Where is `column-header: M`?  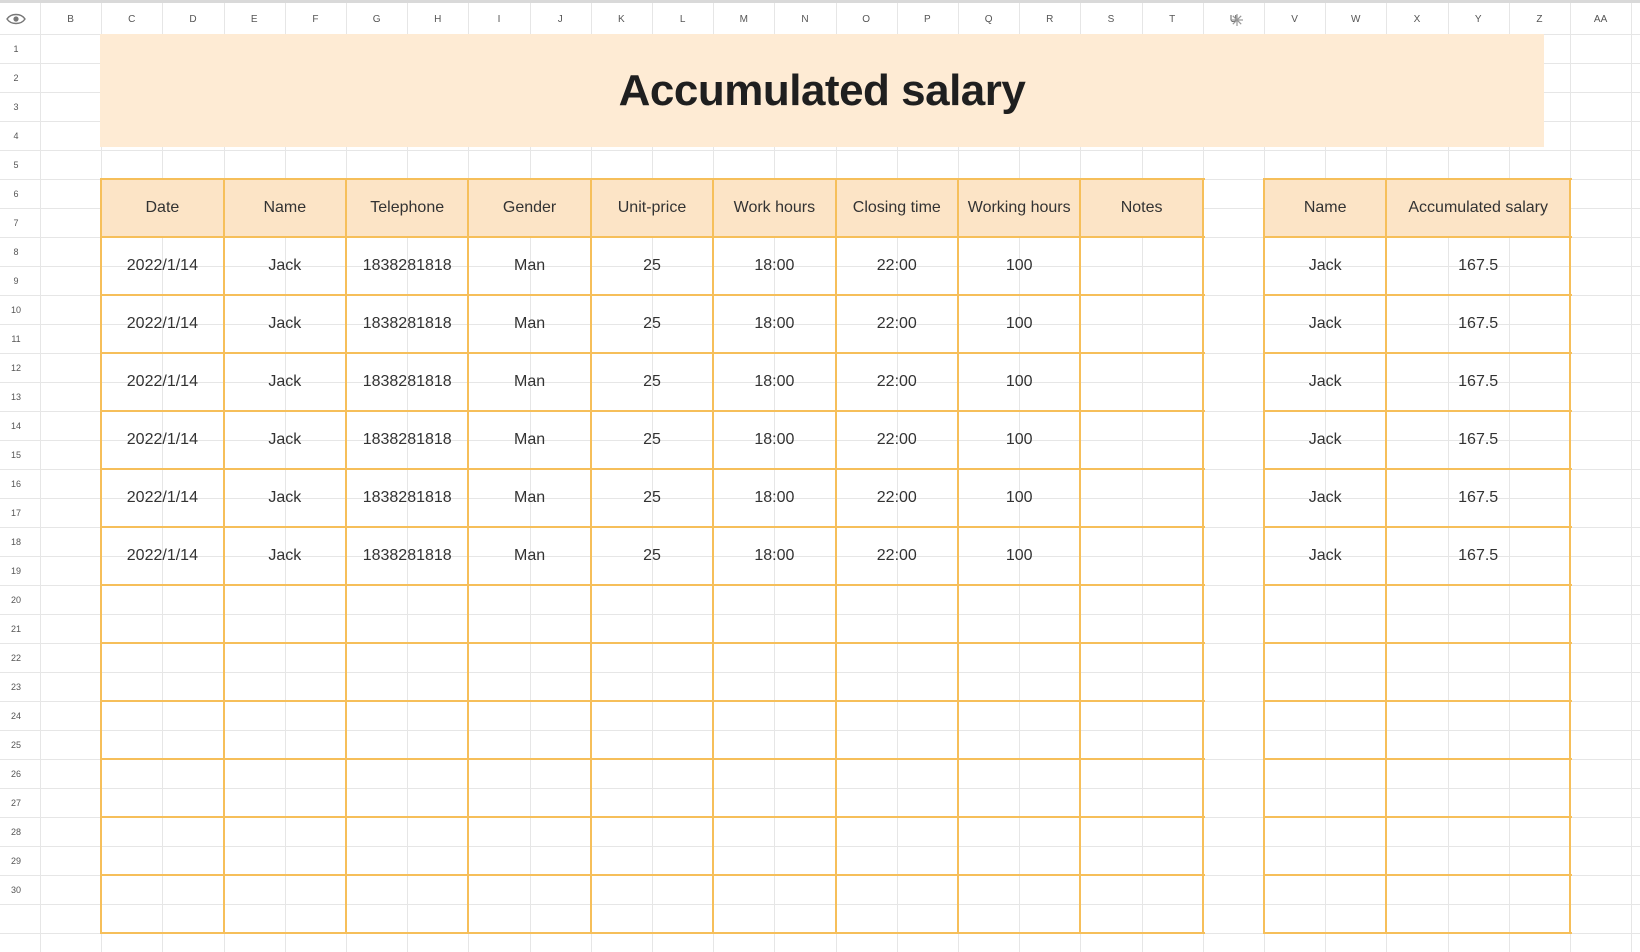 column-header: M is located at coordinates (743, 19).